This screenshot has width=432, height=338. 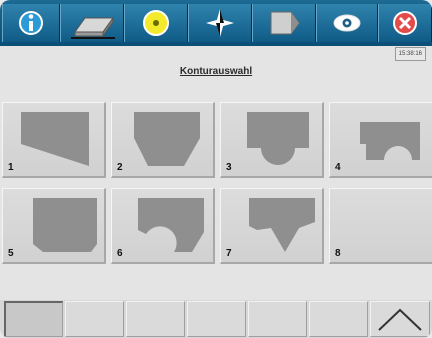 I want to click on compass-button, so click(x=220, y=23).